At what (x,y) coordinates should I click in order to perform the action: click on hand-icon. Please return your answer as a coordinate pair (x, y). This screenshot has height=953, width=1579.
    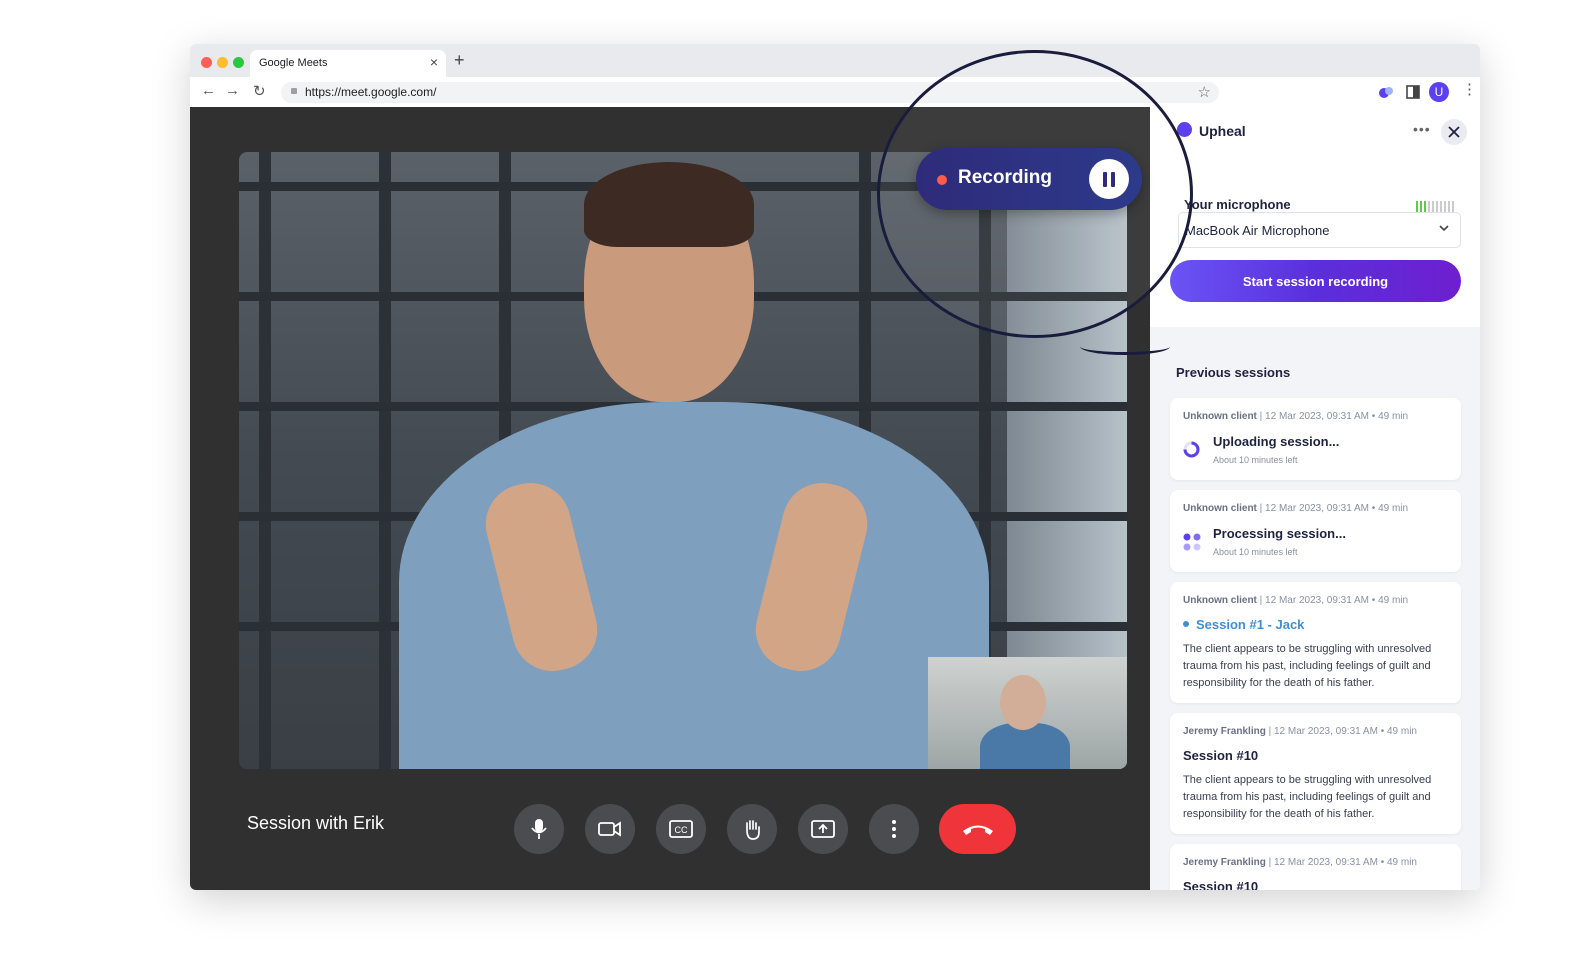
    Looking at the image, I should click on (753, 830).